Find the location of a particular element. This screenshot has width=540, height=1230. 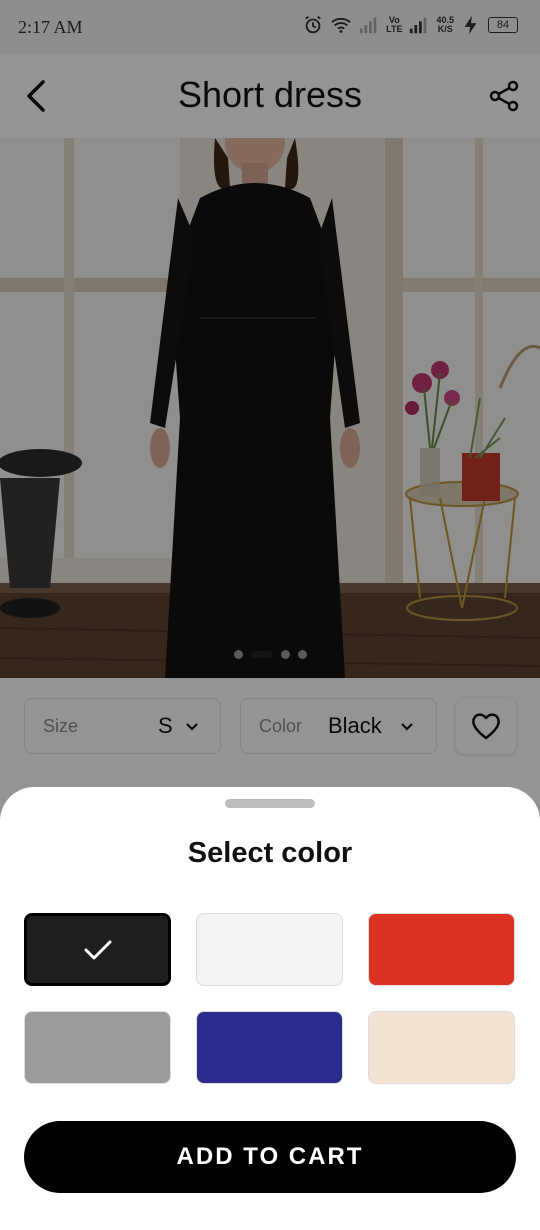

color-swatch-navy is located at coordinates (269, 1047).